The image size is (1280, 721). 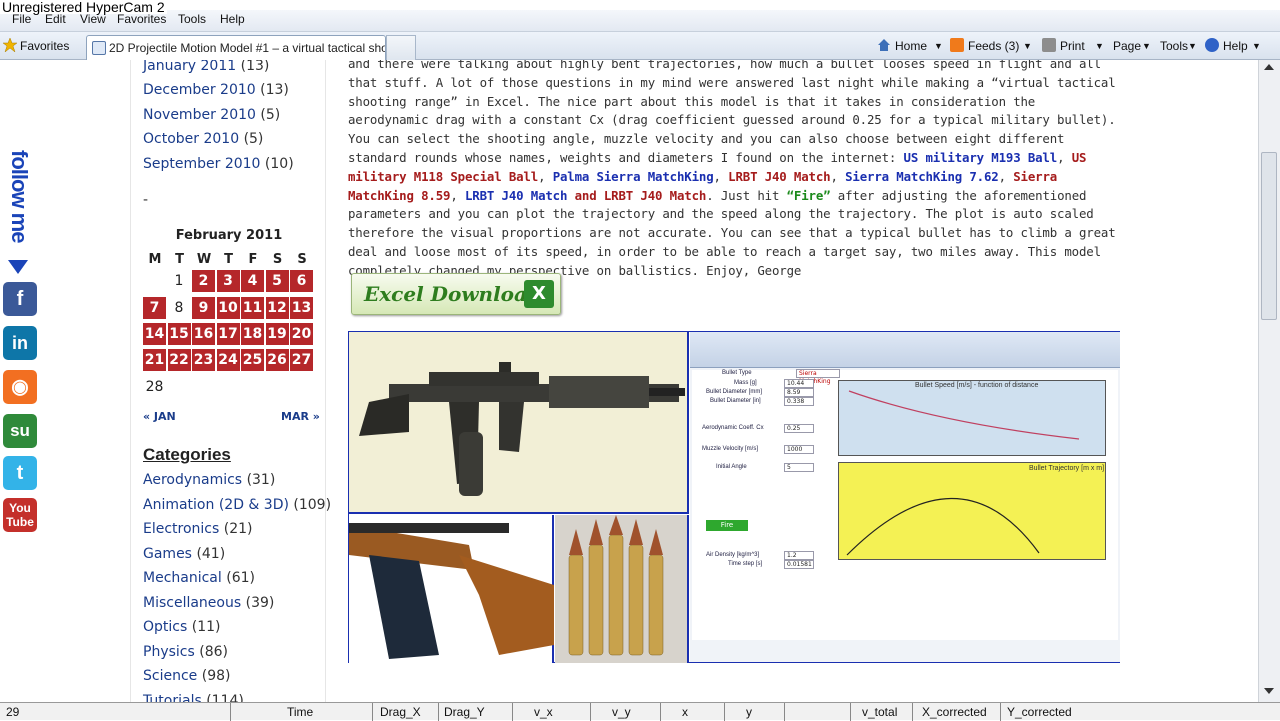 I want to click on calendar-day: 12, so click(x=277, y=308).